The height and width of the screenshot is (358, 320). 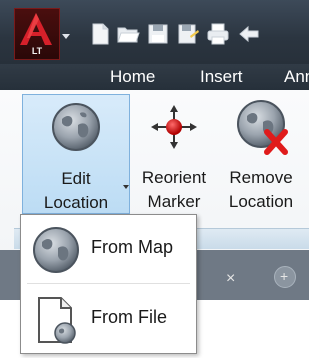 I want to click on globe-icon, so click(x=76, y=127).